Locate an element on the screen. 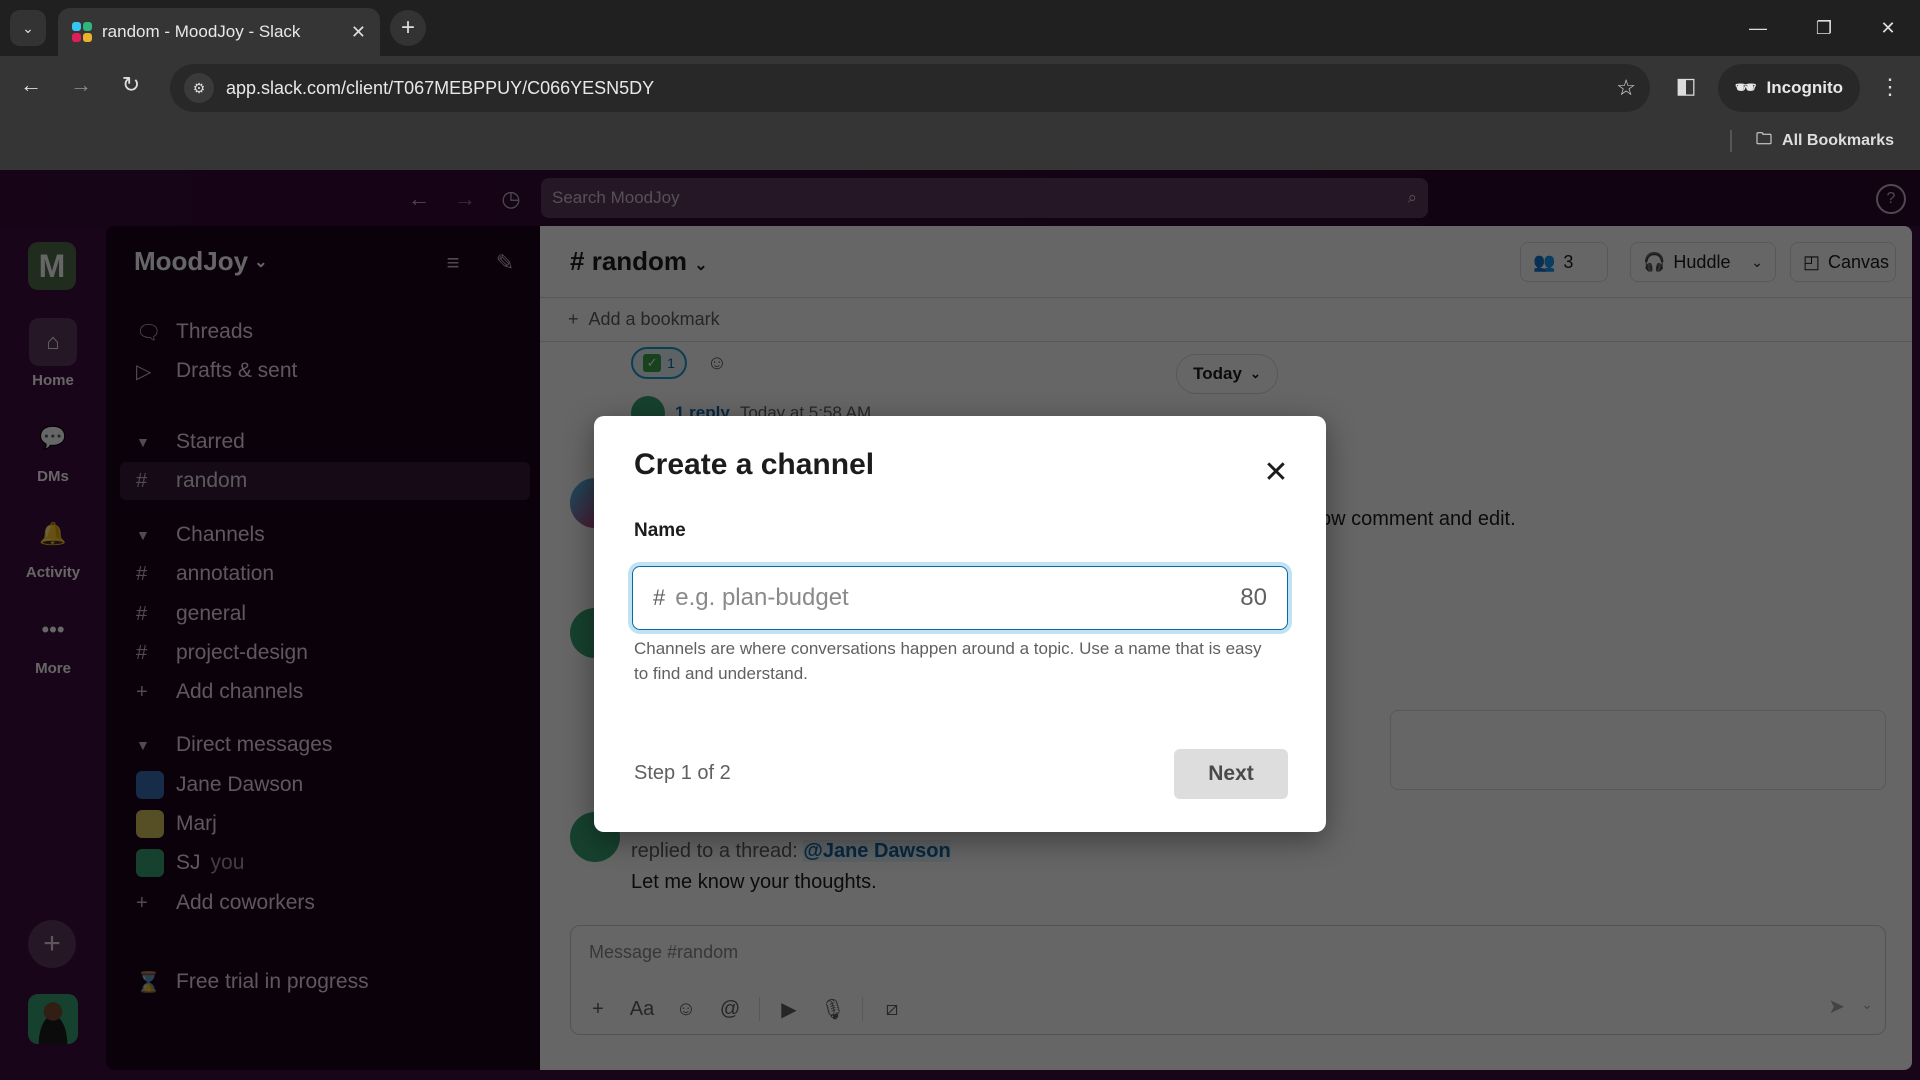  tab-list-button: ⌄ is located at coordinates (28, 28).